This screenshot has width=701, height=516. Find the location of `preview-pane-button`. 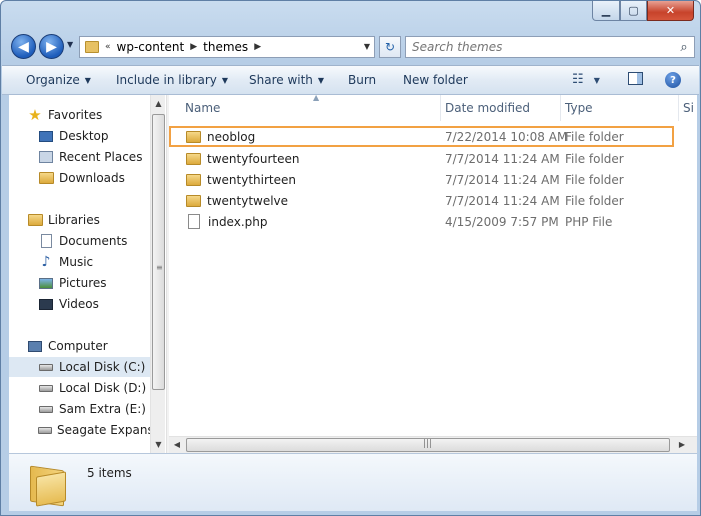

preview-pane-button is located at coordinates (635, 80).